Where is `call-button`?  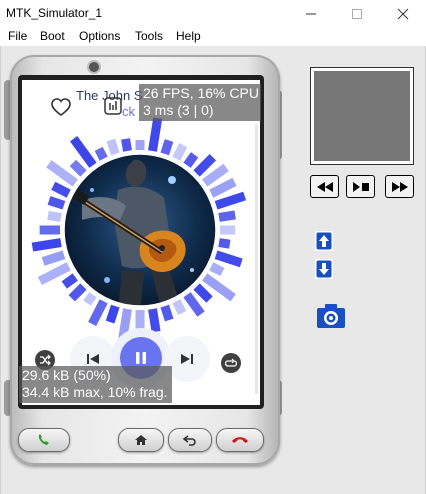 call-button is located at coordinates (44, 440).